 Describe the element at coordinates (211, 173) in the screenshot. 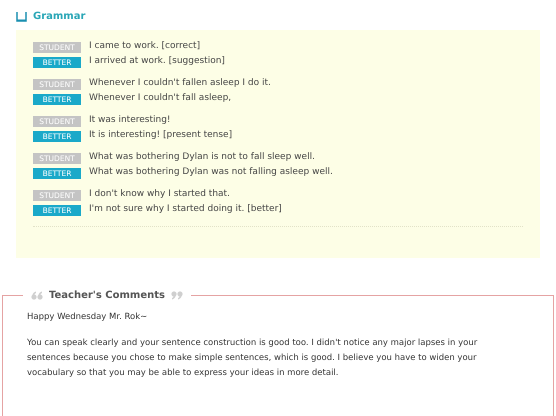

I see `sentence-text: What was bothering Dylan was not falling asleep well.` at that location.